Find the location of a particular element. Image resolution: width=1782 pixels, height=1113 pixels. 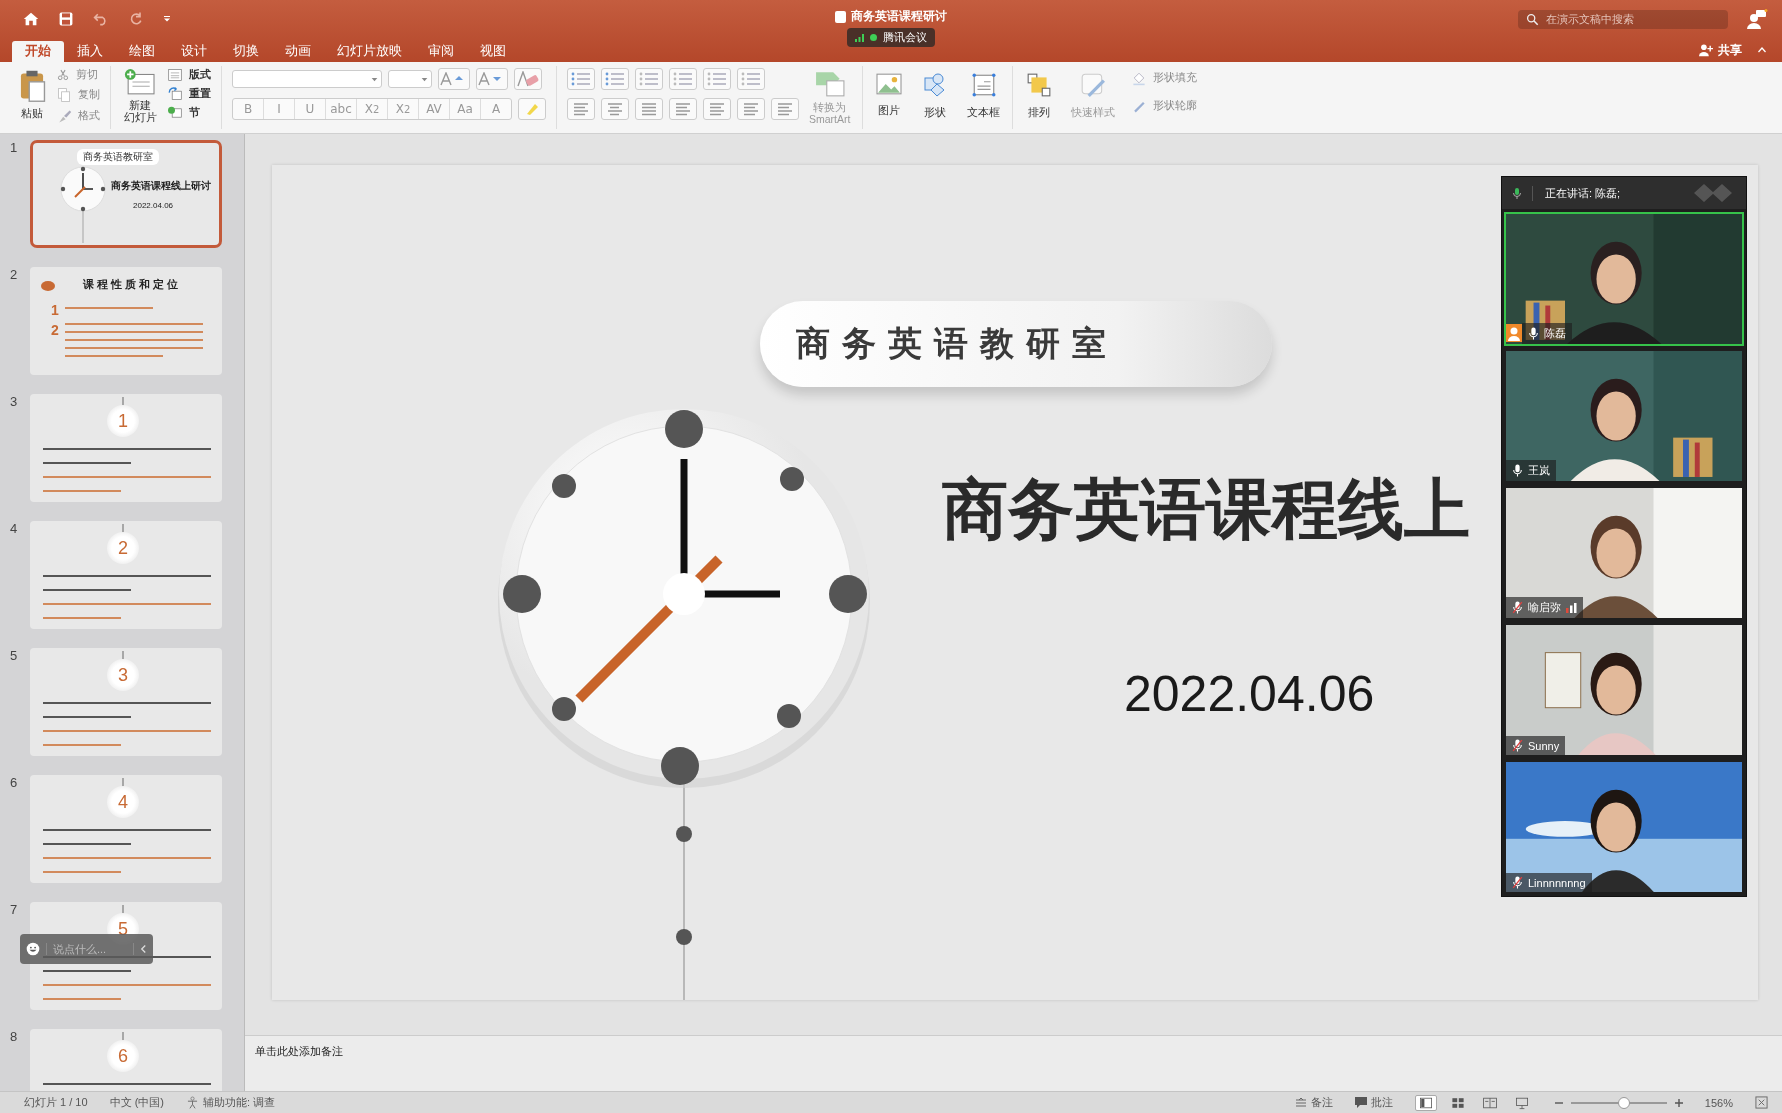

slide-title: 商务英语课程线上研讨 is located at coordinates (161, 186).